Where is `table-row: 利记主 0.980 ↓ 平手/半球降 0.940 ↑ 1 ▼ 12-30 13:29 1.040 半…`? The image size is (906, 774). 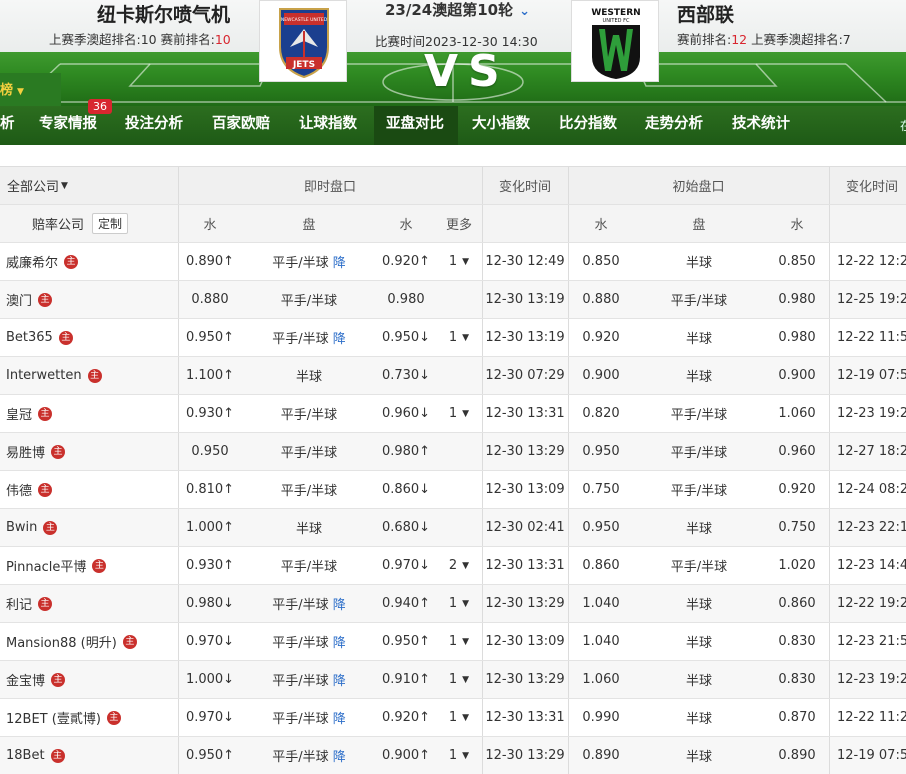 table-row: 利记主 0.980 ↓ 平手/半球降 0.940 ↑ 1 ▼ 12-30 13:29 1.040 半… is located at coordinates (453, 603).